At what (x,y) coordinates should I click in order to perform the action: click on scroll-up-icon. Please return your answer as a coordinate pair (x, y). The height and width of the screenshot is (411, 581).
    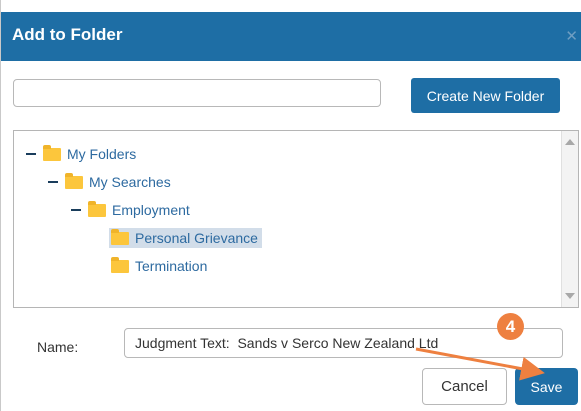
    Looking at the image, I should click on (570, 142).